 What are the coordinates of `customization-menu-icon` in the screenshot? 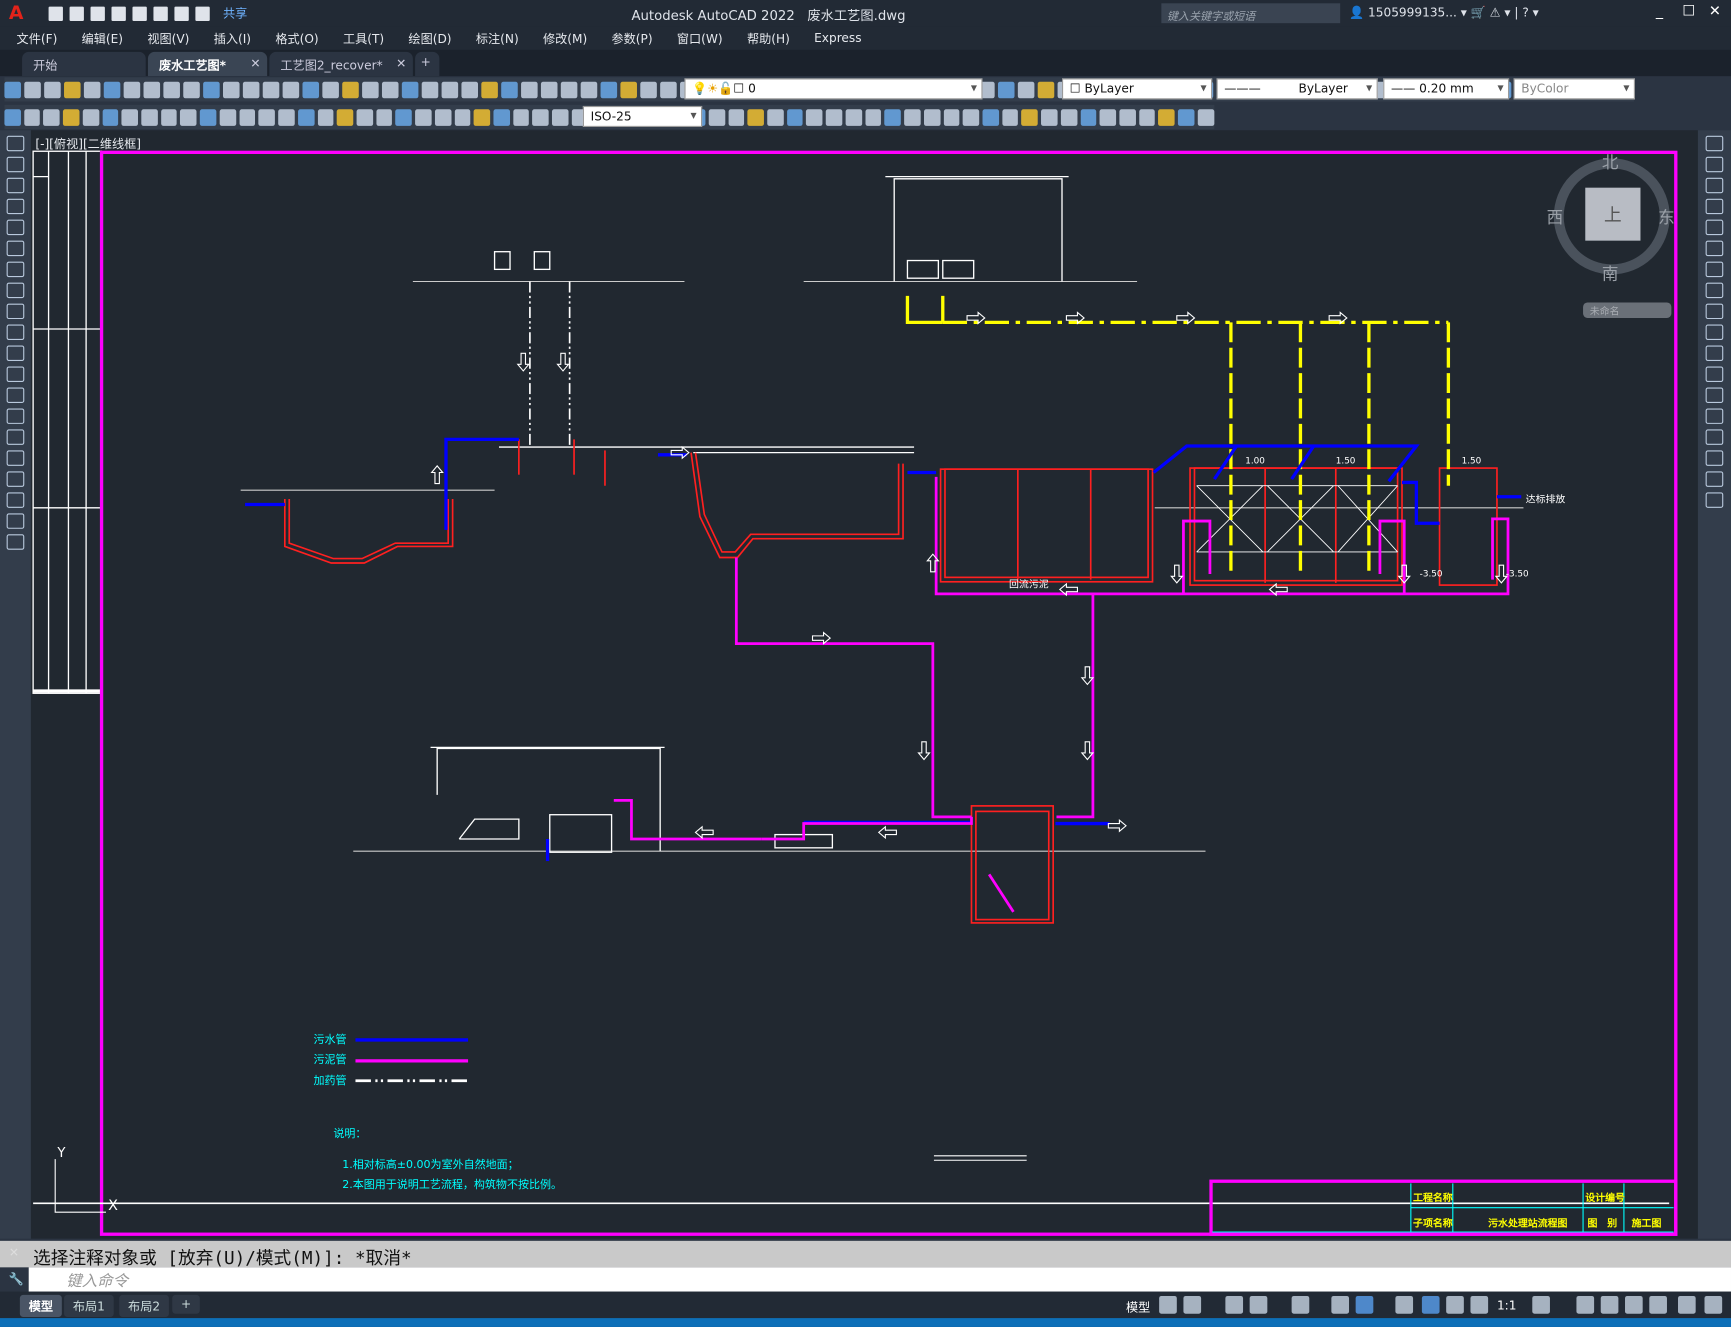 It's located at (1713, 1305).